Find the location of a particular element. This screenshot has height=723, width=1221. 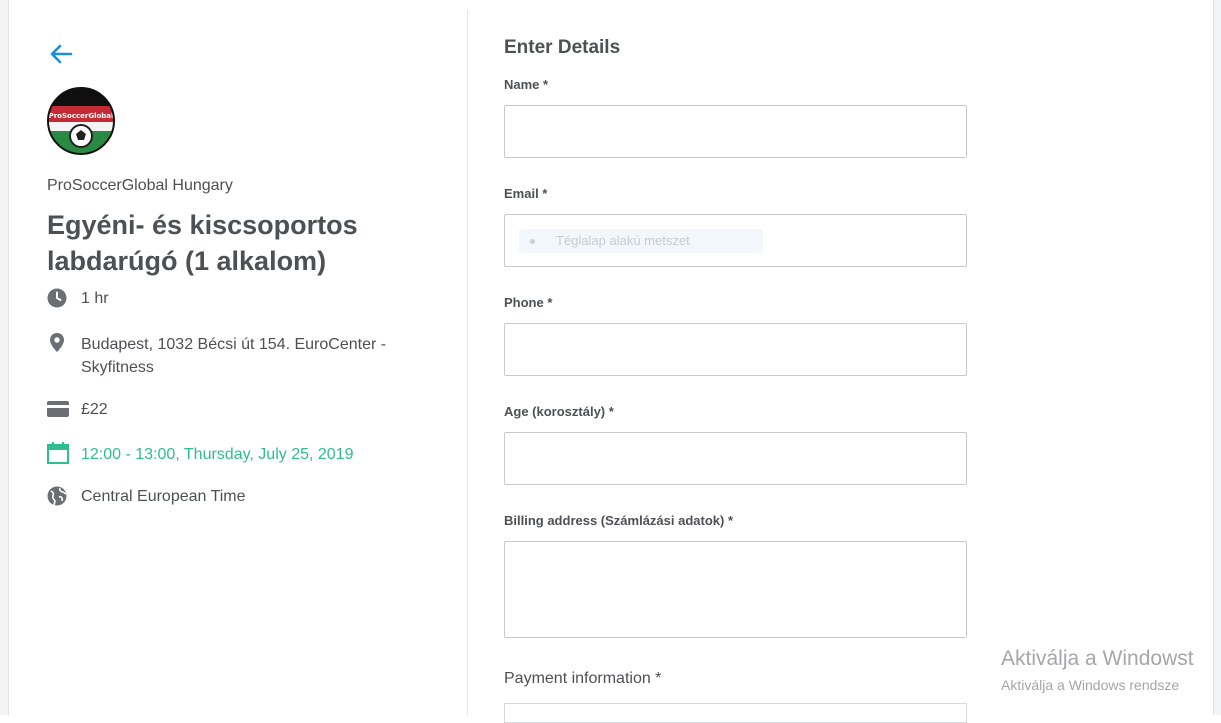

billing-address-field is located at coordinates (735, 589).